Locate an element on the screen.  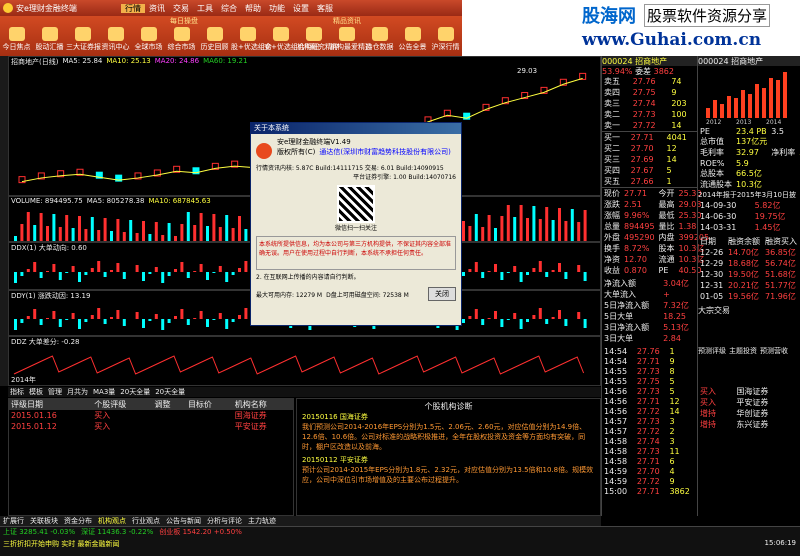
flow-value: + is located at coordinates (666, 294).